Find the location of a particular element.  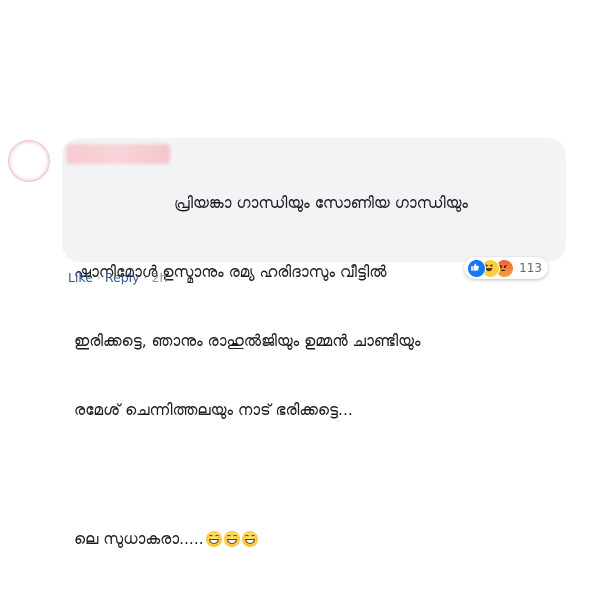

timestamp: 2h is located at coordinates (160, 277).